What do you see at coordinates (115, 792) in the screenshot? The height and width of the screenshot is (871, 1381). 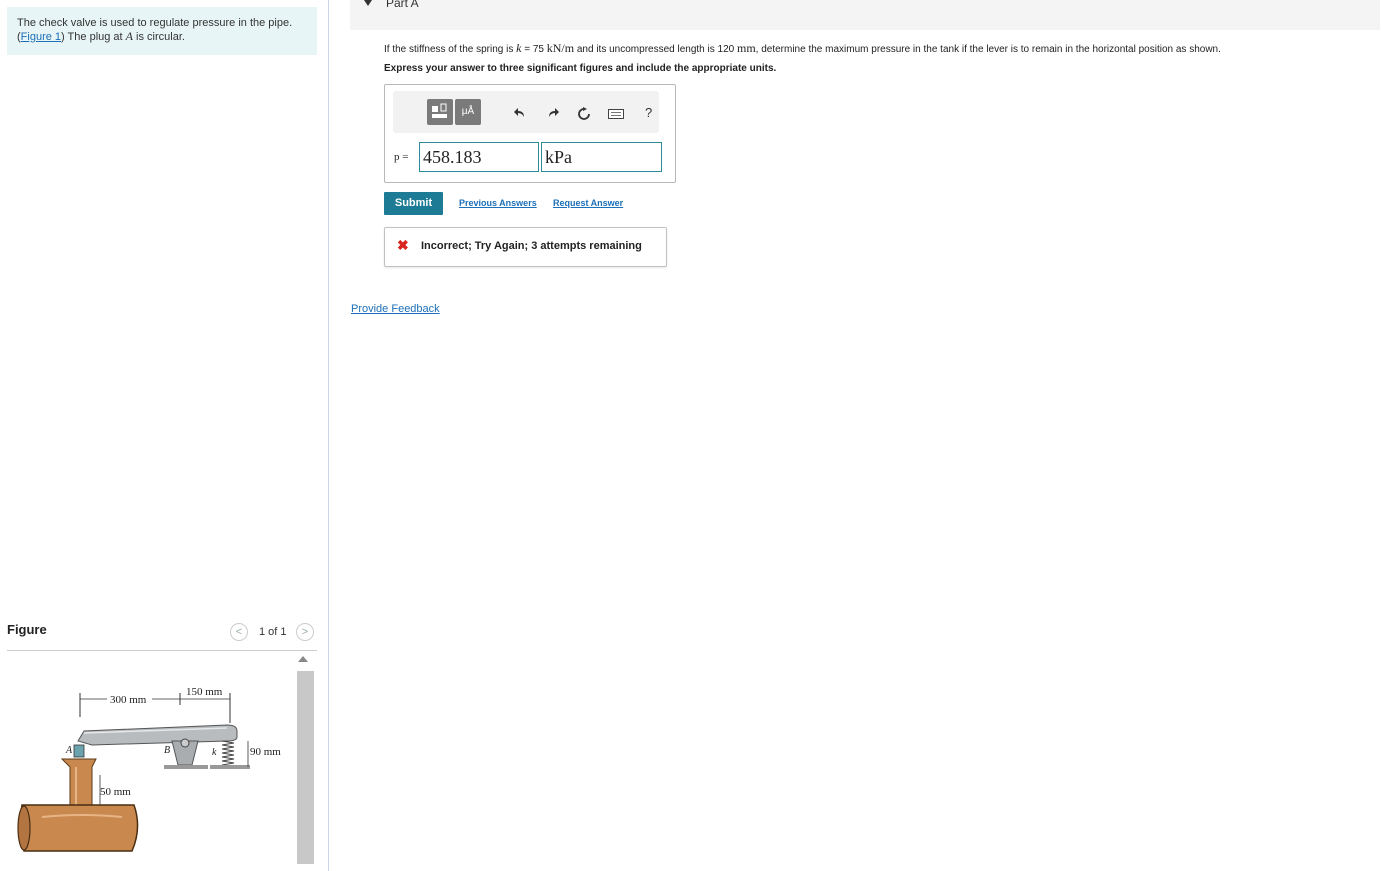 I see `dim-50-label: 50 mm` at bounding box center [115, 792].